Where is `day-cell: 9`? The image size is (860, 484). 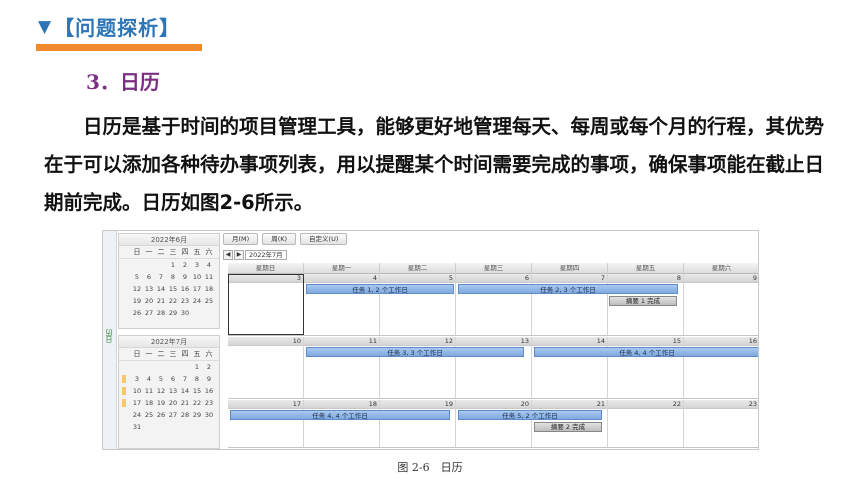 day-cell: 9 is located at coordinates (721, 304).